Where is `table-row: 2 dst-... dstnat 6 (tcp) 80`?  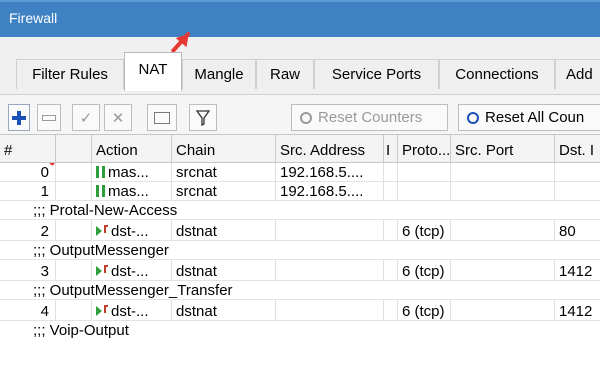
table-row: 2 dst-... dstnat 6 (tcp) 80 is located at coordinates (300, 230).